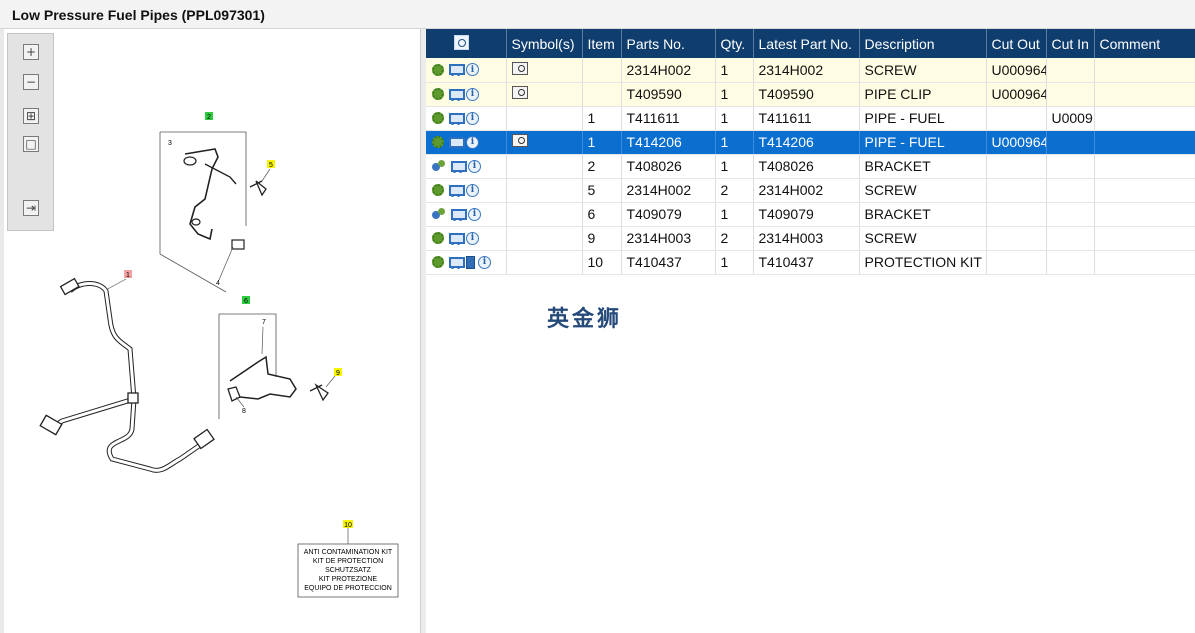 The image size is (1195, 633). Describe the element at coordinates (170, 143) in the screenshot. I see `callout-3: 3` at that location.